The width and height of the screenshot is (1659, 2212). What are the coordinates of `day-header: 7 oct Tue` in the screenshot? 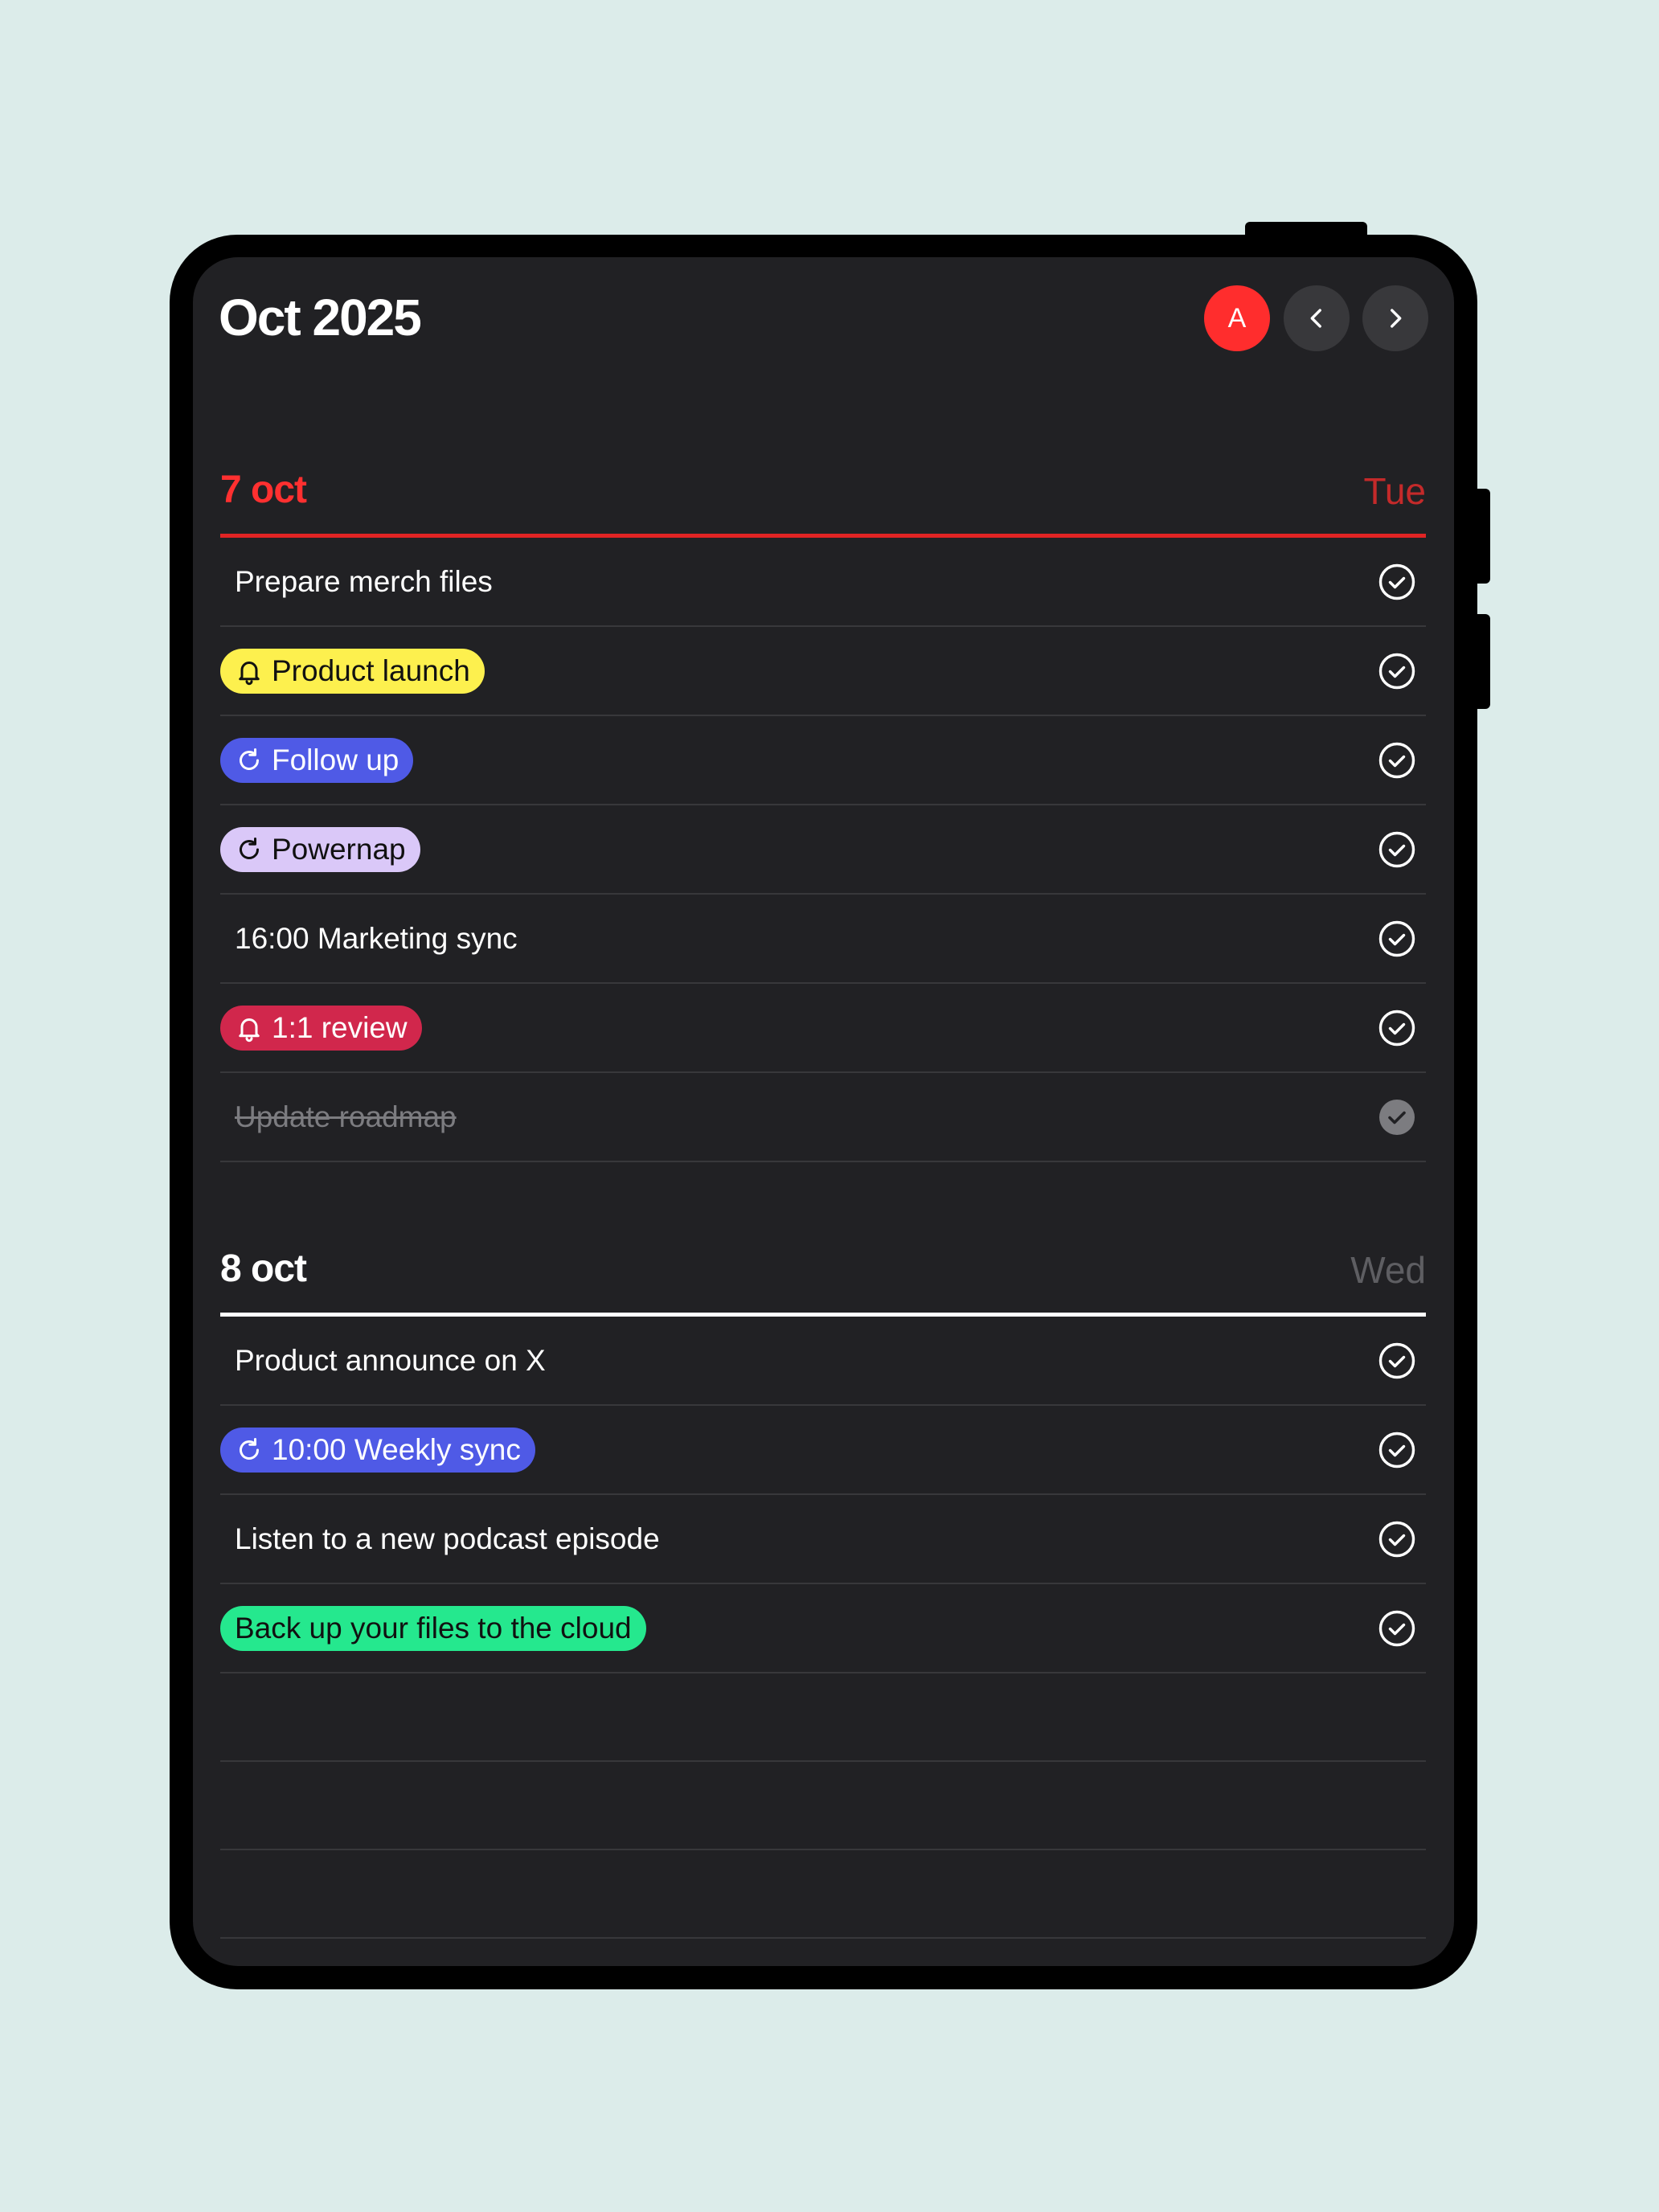 It's located at (823, 492).